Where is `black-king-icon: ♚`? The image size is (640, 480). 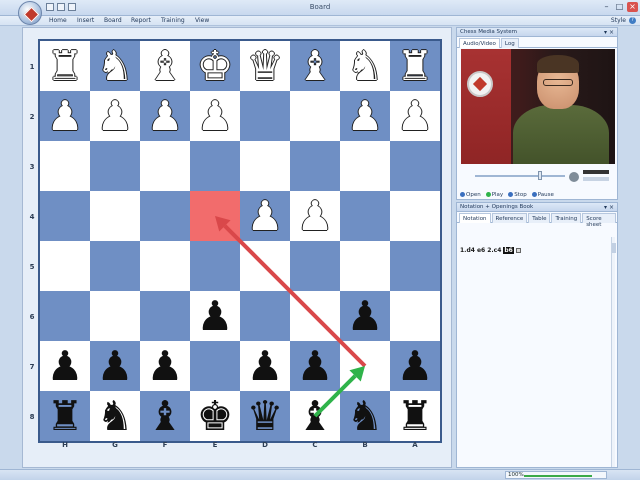 black-king-icon: ♚ is located at coordinates (215, 416).